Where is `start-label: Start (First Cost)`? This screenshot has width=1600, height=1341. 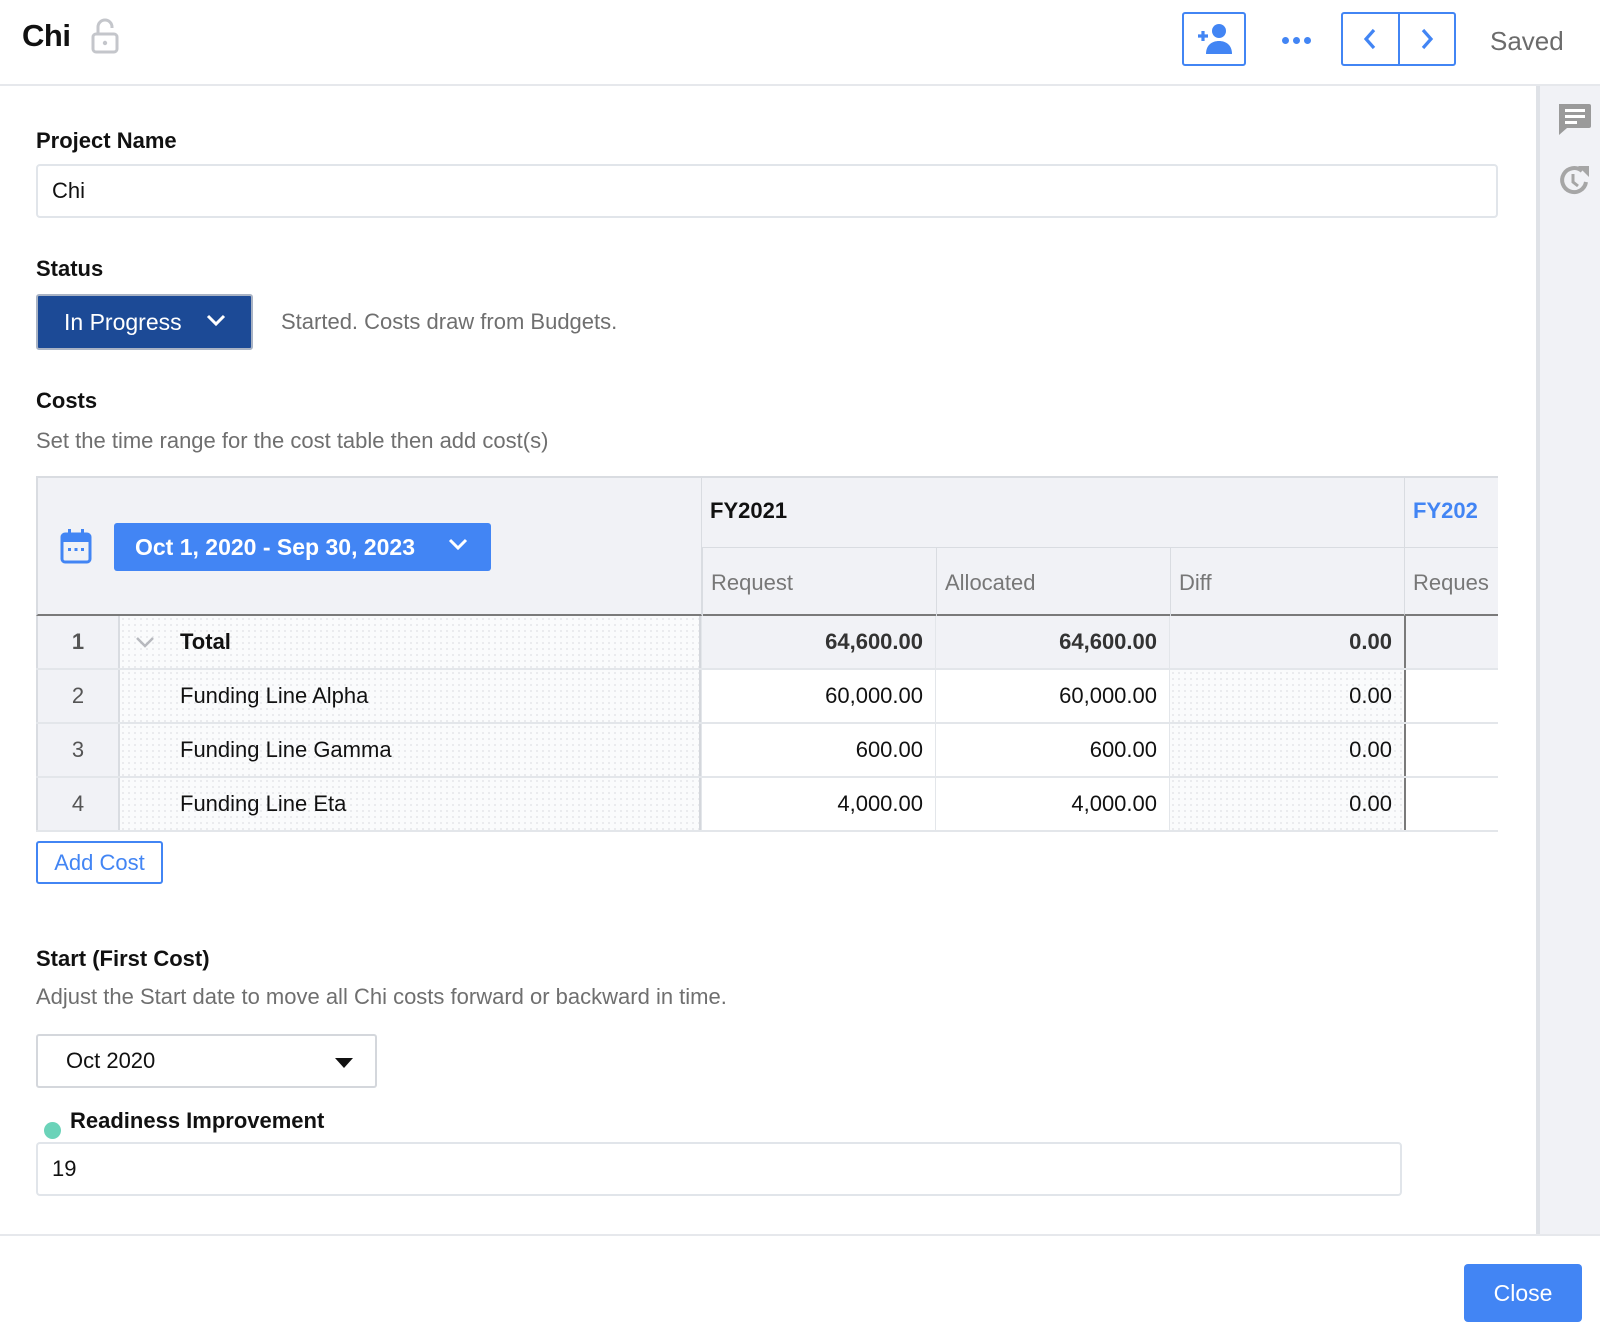 start-label: Start (First Cost) is located at coordinates (123, 958).